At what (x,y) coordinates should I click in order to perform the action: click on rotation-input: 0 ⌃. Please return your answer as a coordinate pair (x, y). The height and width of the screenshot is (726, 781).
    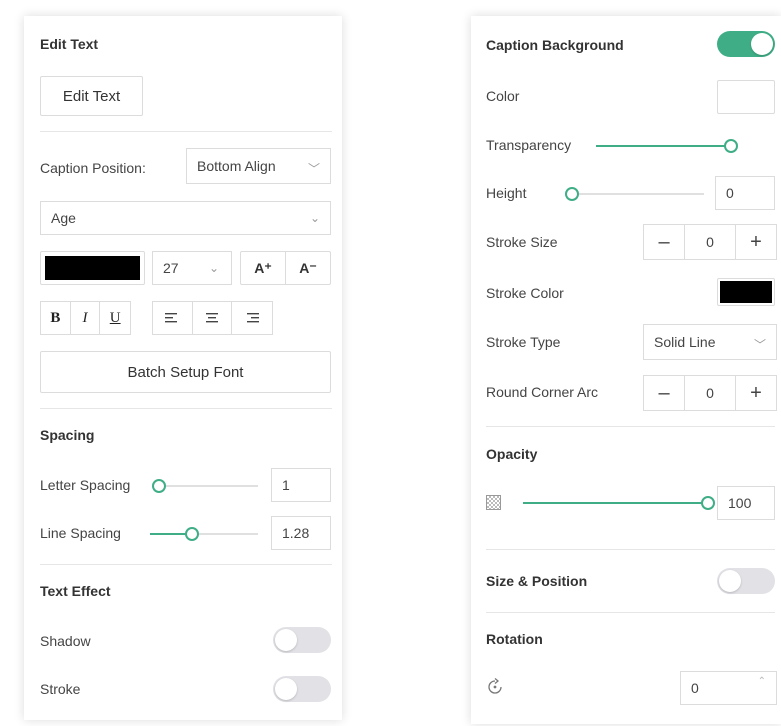
    Looking at the image, I should click on (728, 688).